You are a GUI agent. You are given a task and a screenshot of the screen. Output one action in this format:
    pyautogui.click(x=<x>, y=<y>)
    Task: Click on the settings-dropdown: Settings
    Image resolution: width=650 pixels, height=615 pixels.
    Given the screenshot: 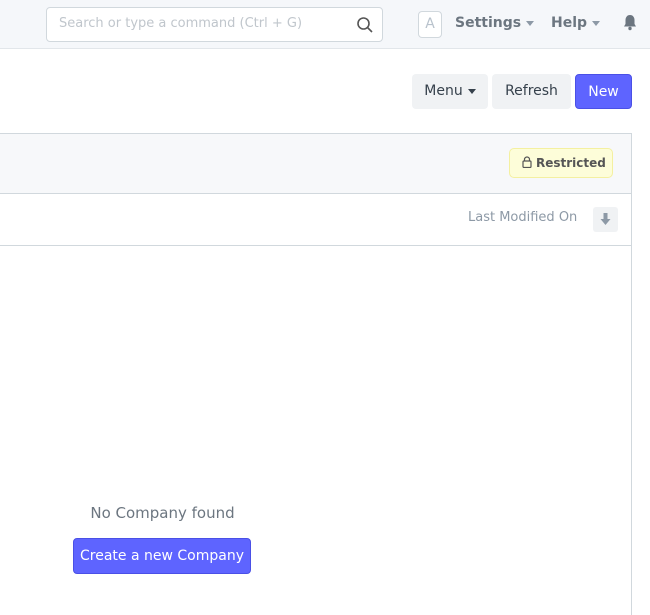 What is the action you would take?
    pyautogui.click(x=495, y=23)
    